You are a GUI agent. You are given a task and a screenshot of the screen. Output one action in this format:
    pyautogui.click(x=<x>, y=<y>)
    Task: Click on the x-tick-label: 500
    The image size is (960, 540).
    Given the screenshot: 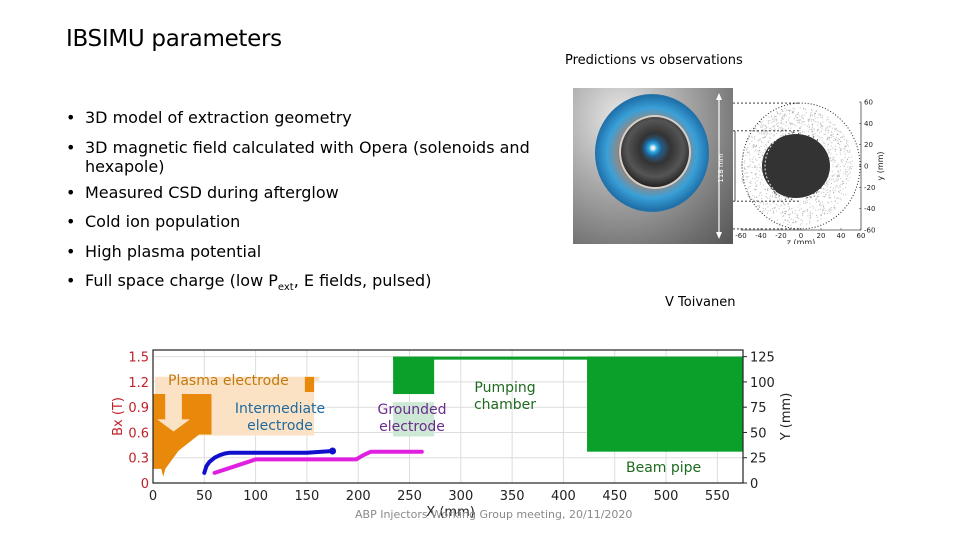 What is the action you would take?
    pyautogui.click(x=666, y=496)
    